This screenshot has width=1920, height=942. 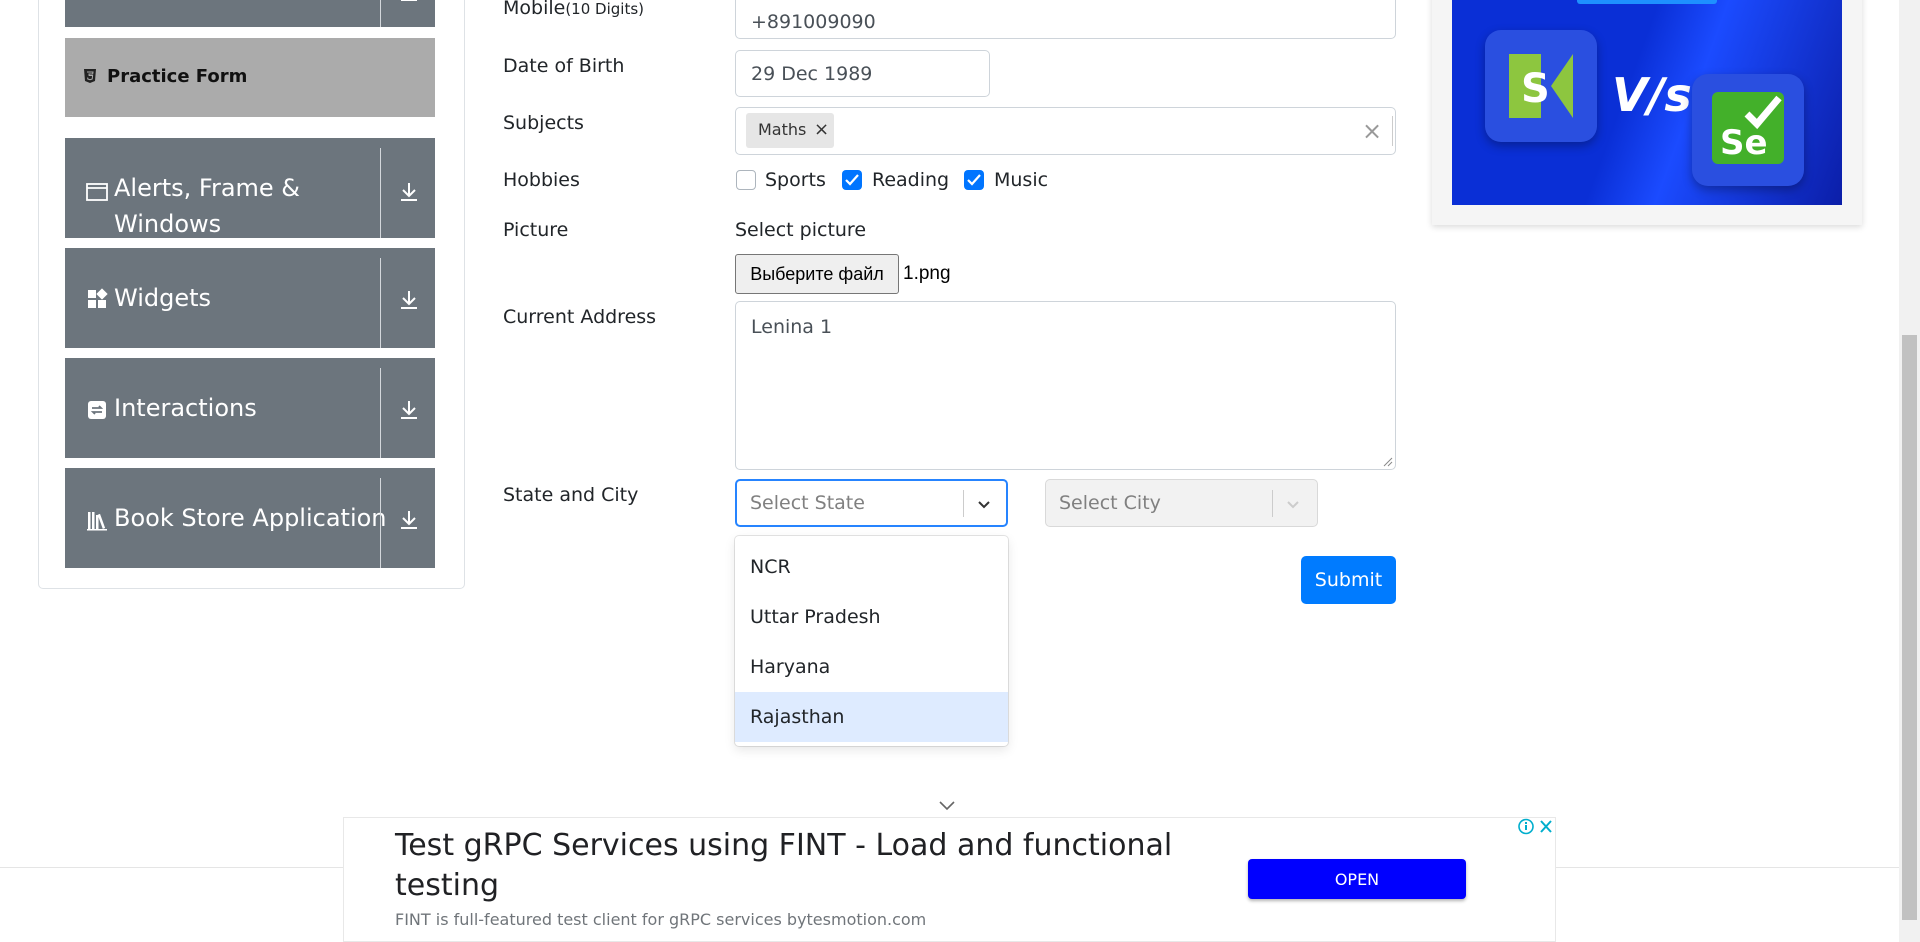 I want to click on sidebar-item-label: Practice Form, so click(x=177, y=76).